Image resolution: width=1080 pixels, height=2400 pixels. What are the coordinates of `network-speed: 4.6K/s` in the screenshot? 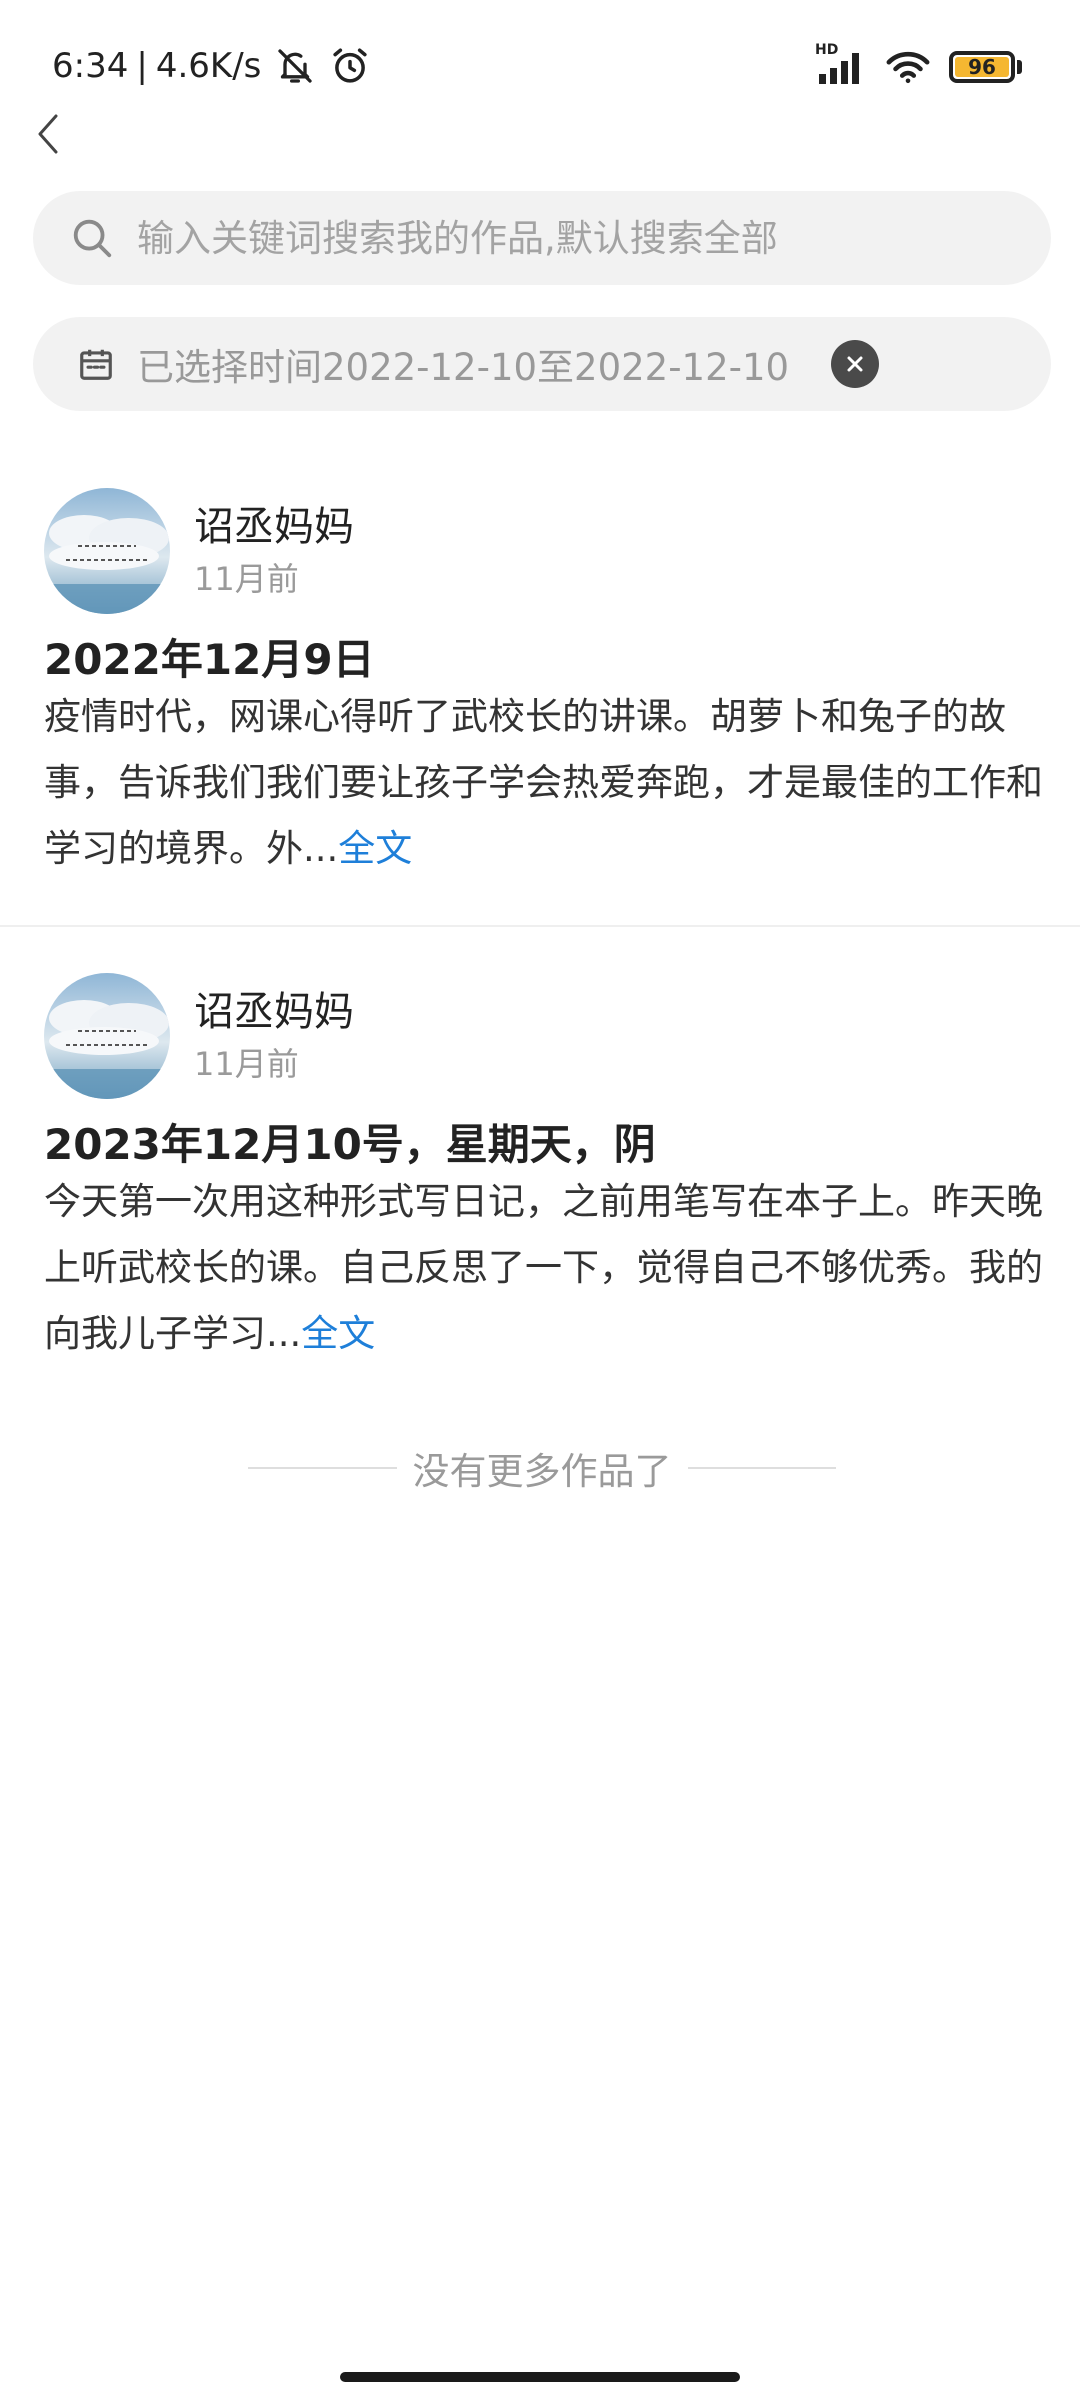 It's located at (208, 66).